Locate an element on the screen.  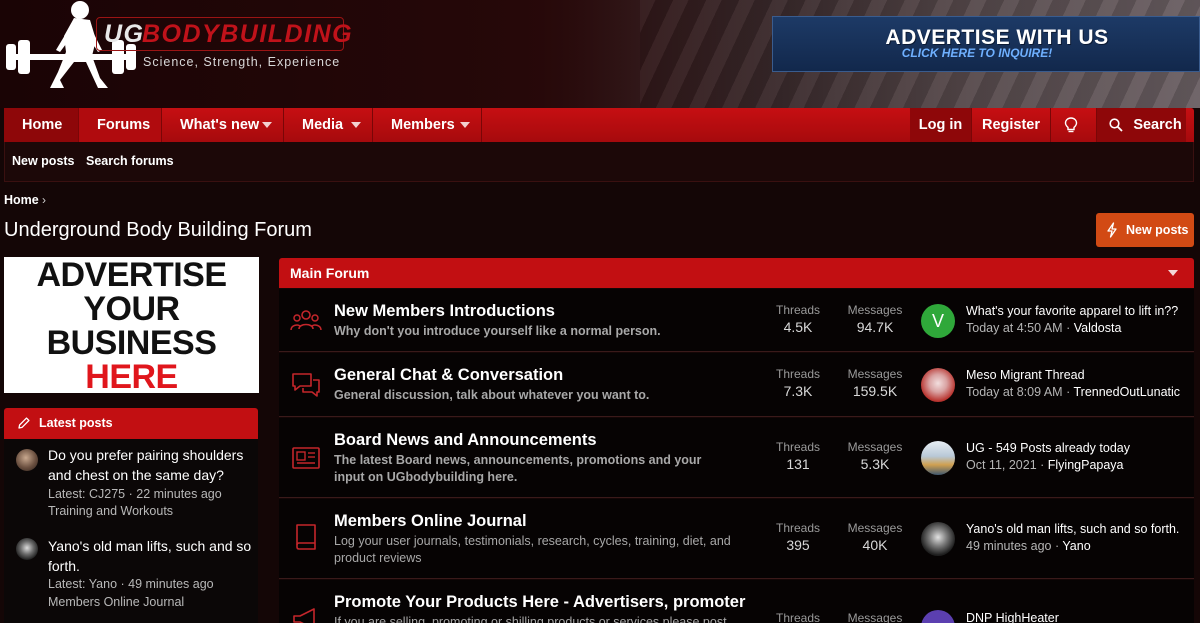
avatar-letter: V is located at coordinates (937, 321).